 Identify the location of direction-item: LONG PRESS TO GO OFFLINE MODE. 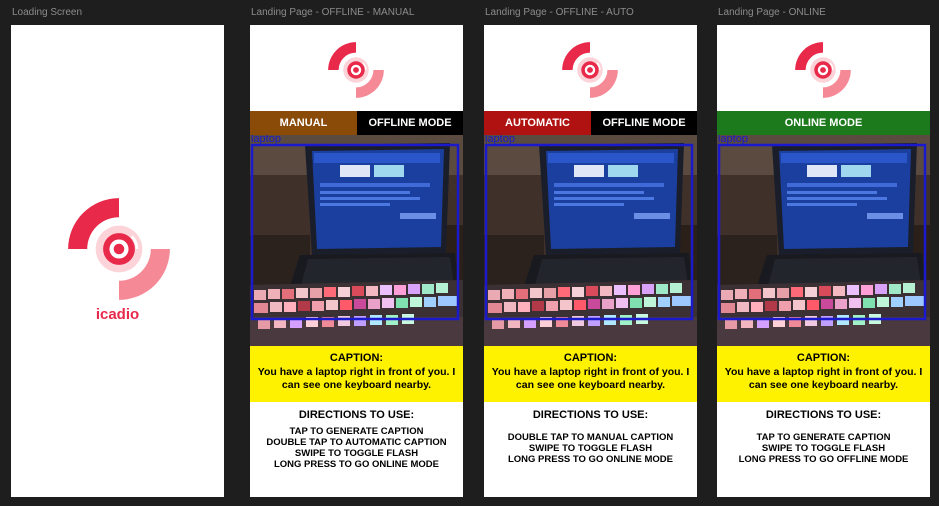
(823, 459).